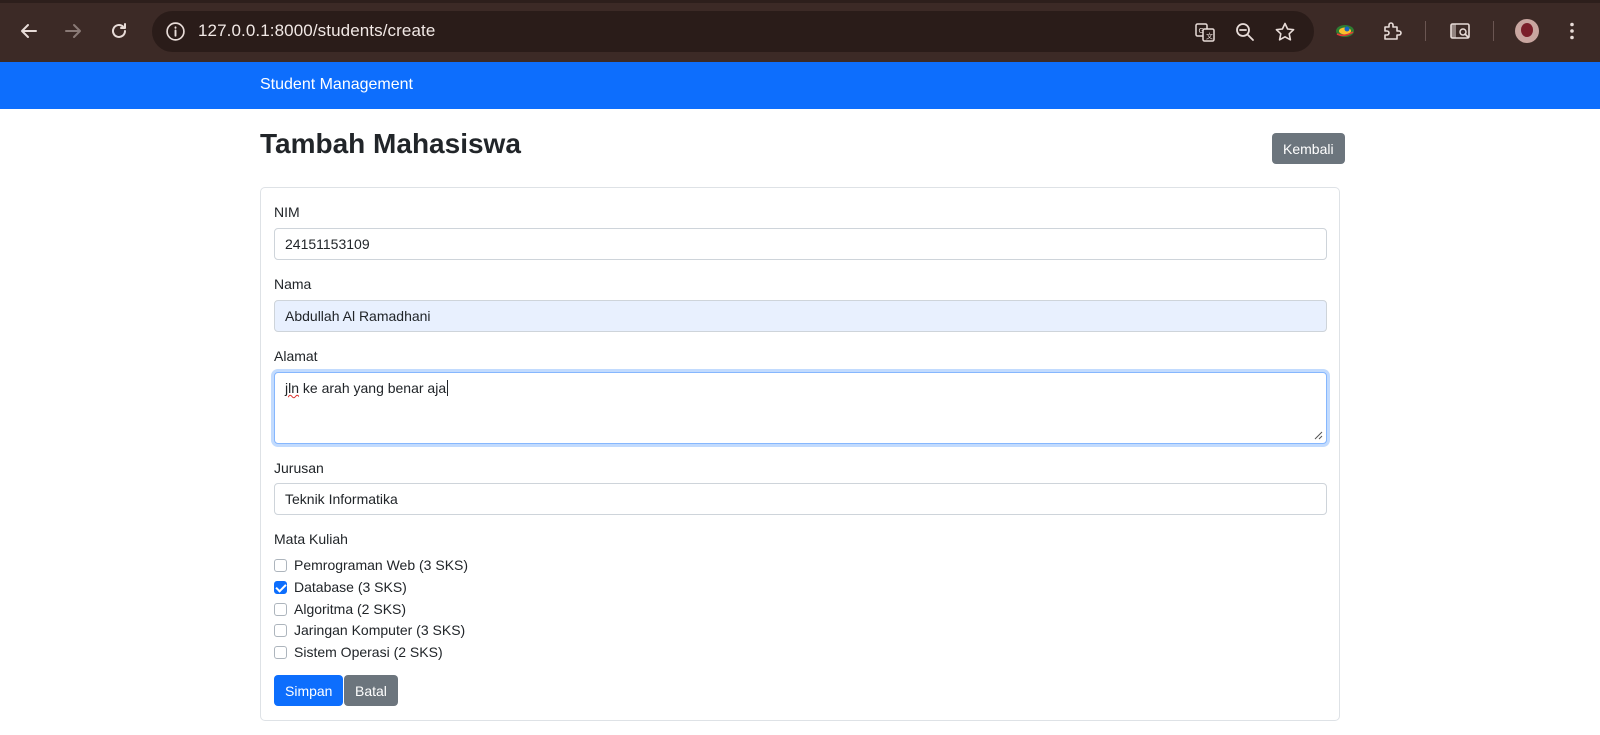 The image size is (1600, 735). Describe the element at coordinates (800, 408) in the screenshot. I see `alamat-textarea: jln ke arah yang benar aja` at that location.